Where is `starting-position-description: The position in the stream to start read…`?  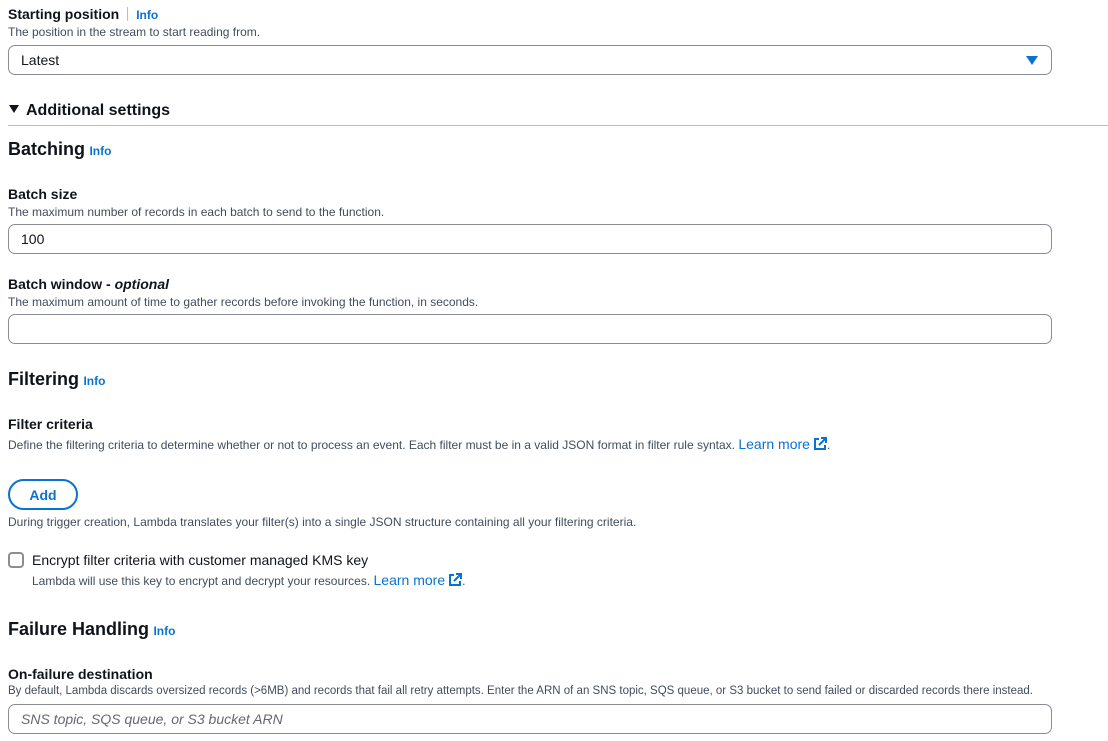 starting-position-description: The position in the stream to start read… is located at coordinates (134, 32).